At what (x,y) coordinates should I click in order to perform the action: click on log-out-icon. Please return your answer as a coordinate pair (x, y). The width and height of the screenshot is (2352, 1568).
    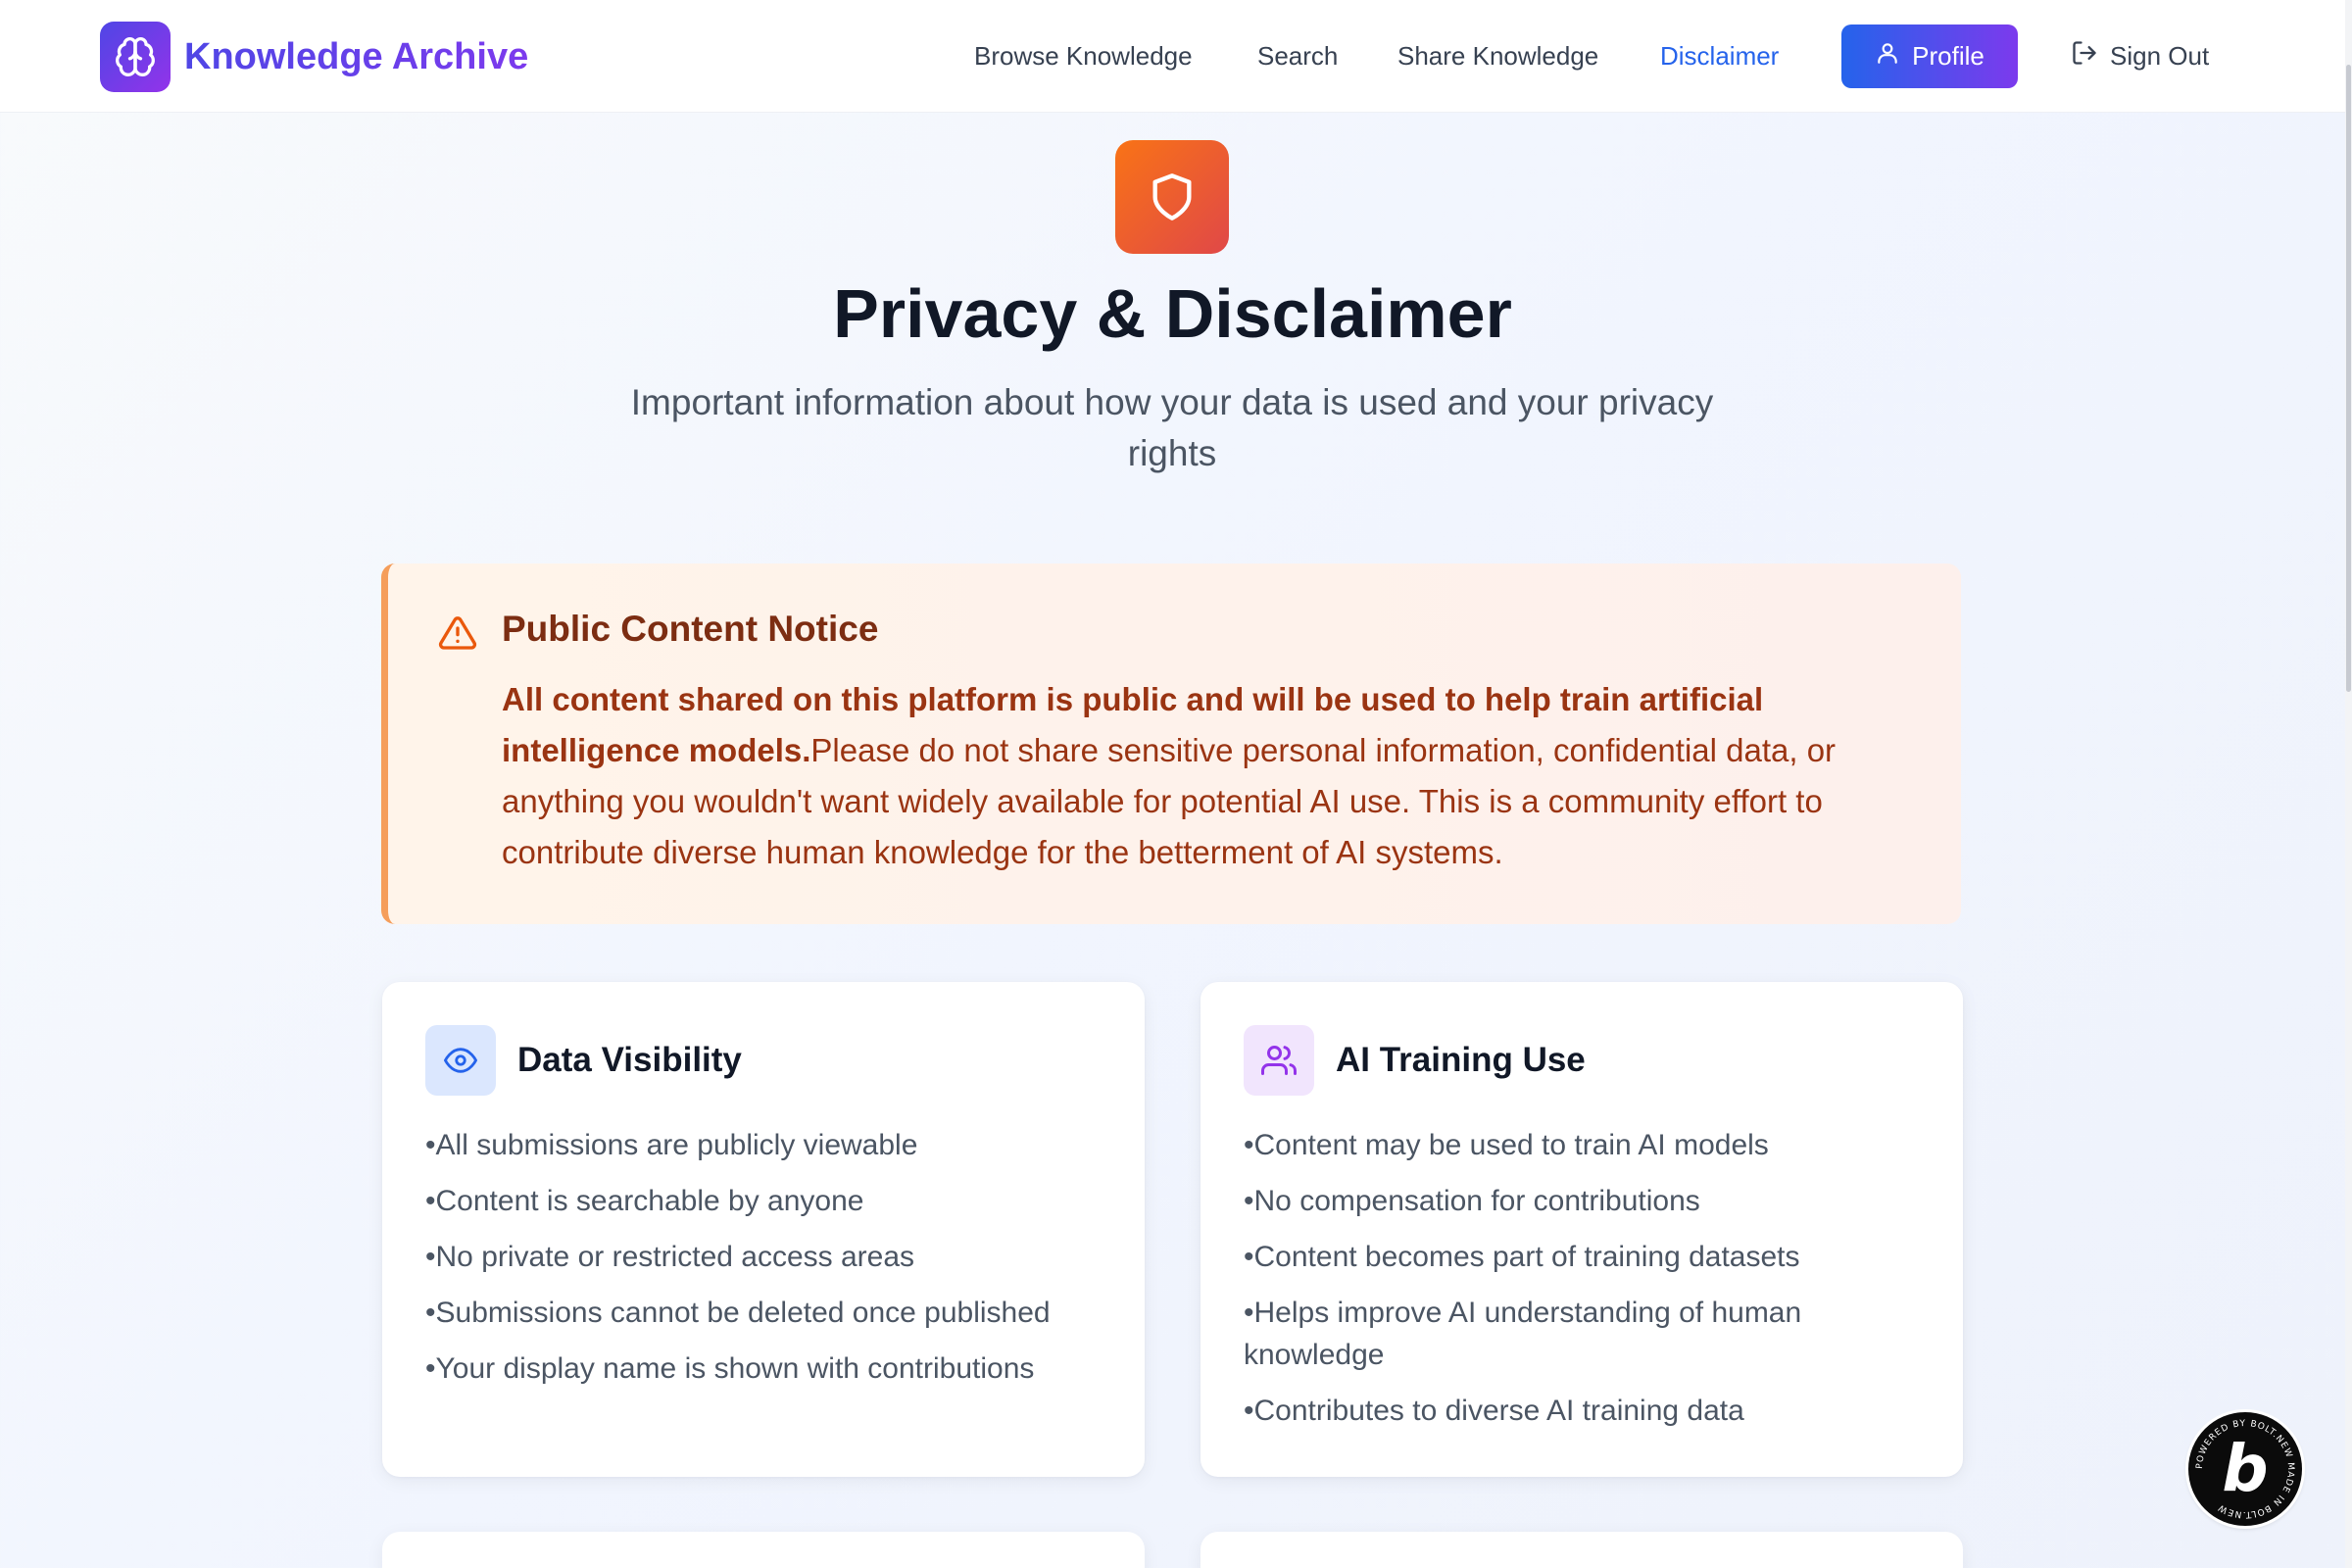
    Looking at the image, I should click on (2084, 56).